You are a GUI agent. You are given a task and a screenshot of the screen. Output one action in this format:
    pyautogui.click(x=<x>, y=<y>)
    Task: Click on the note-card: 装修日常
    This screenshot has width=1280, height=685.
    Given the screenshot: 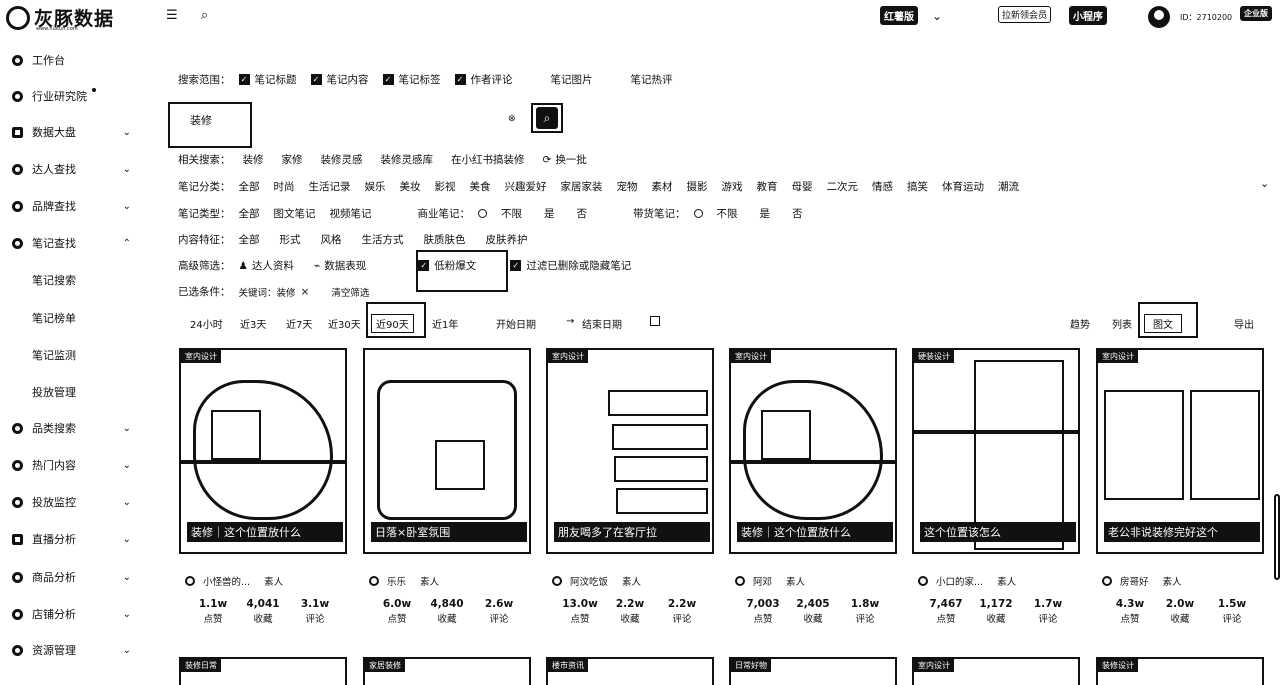 What is the action you would take?
    pyautogui.click(x=263, y=671)
    